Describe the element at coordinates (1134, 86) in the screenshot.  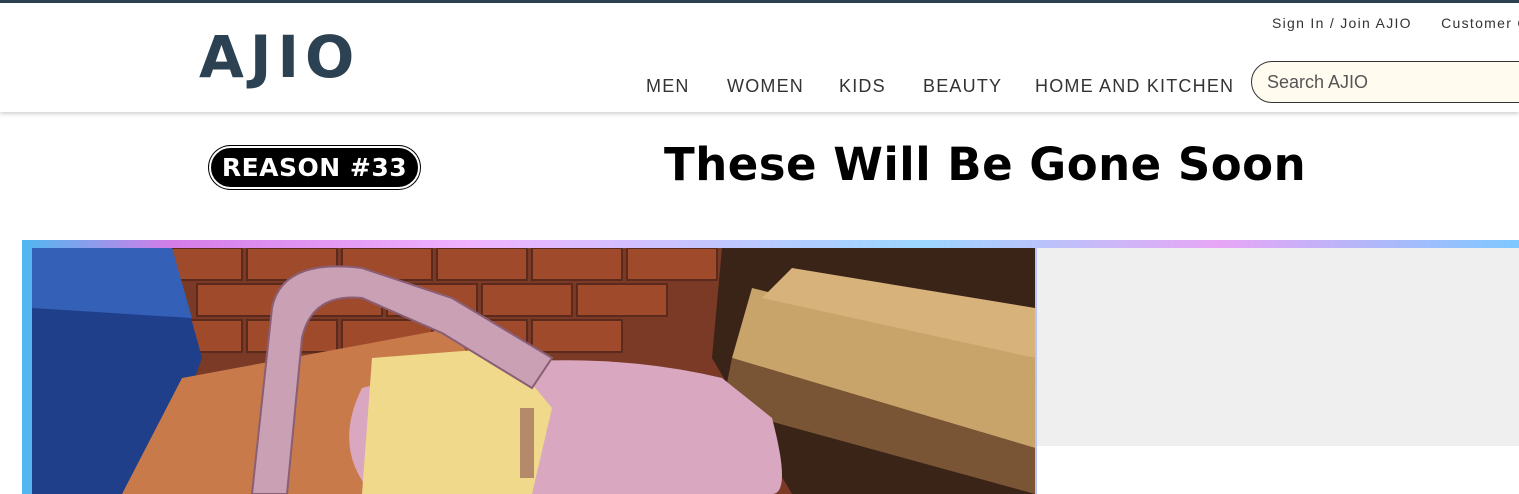
I see `nav-home-and-kitchen: HOME AND KITCHEN` at that location.